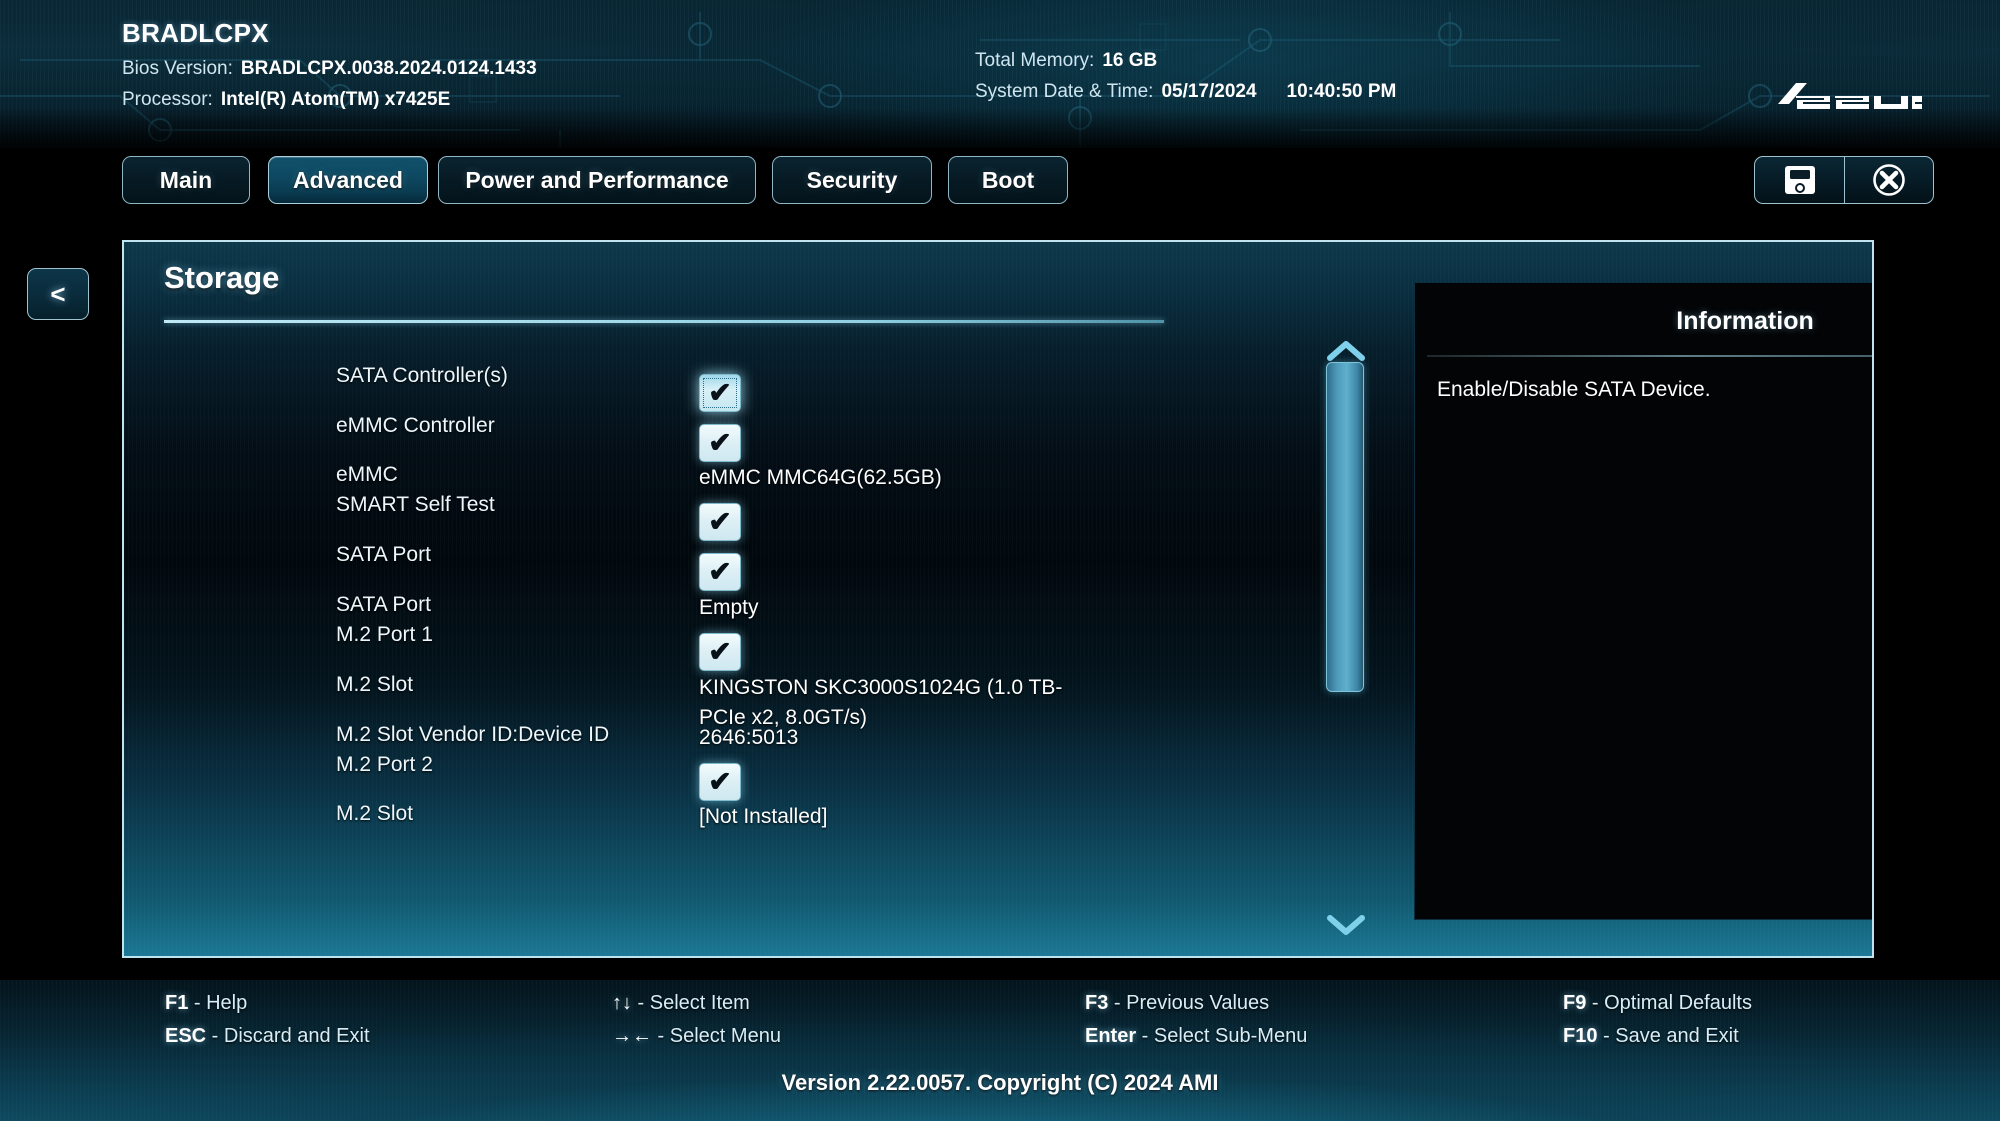 The width and height of the screenshot is (2000, 1121). I want to click on keyboard-hint: ↑↓ - Select Item, so click(696, 1003).